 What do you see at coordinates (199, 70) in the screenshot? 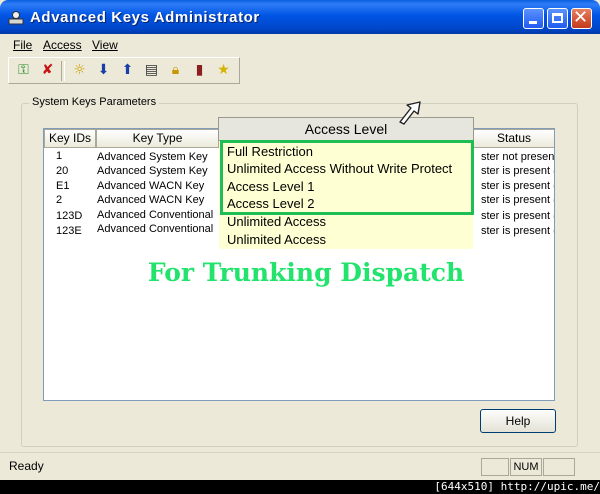
I see `exit-door-icon: ▮` at bounding box center [199, 70].